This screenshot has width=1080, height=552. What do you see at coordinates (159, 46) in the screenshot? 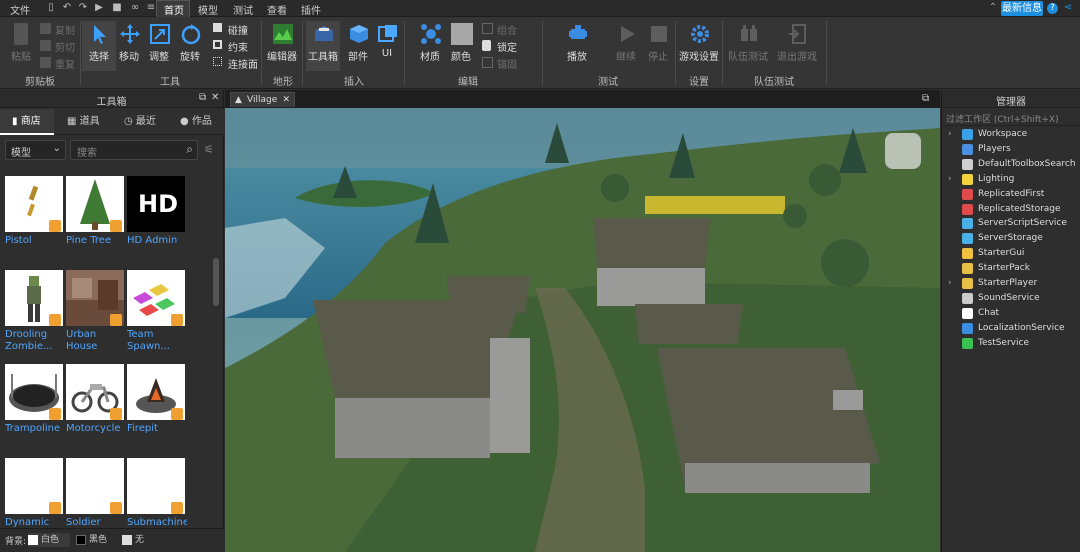
I see `scale-button: 调整` at bounding box center [159, 46].